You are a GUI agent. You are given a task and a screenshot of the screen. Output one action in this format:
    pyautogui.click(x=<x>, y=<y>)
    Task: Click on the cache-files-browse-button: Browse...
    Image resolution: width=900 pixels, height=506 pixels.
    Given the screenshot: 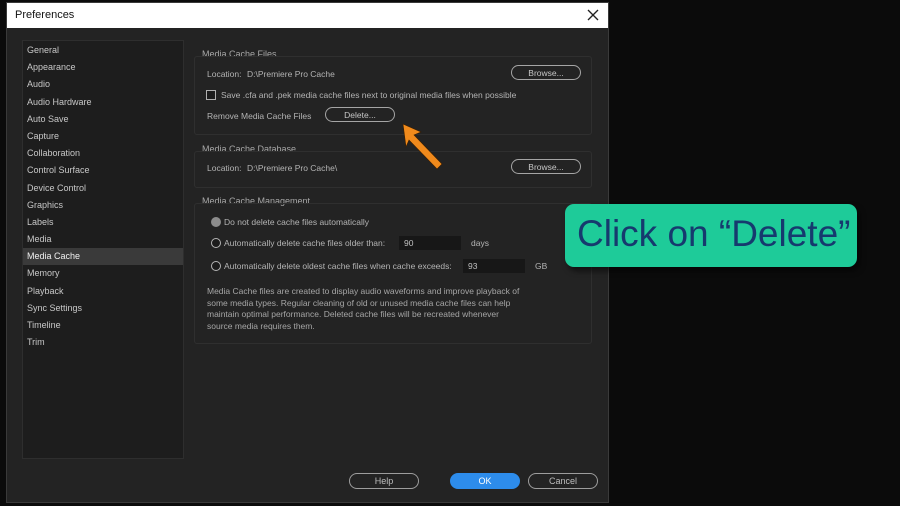 What is the action you would take?
    pyautogui.click(x=546, y=72)
    